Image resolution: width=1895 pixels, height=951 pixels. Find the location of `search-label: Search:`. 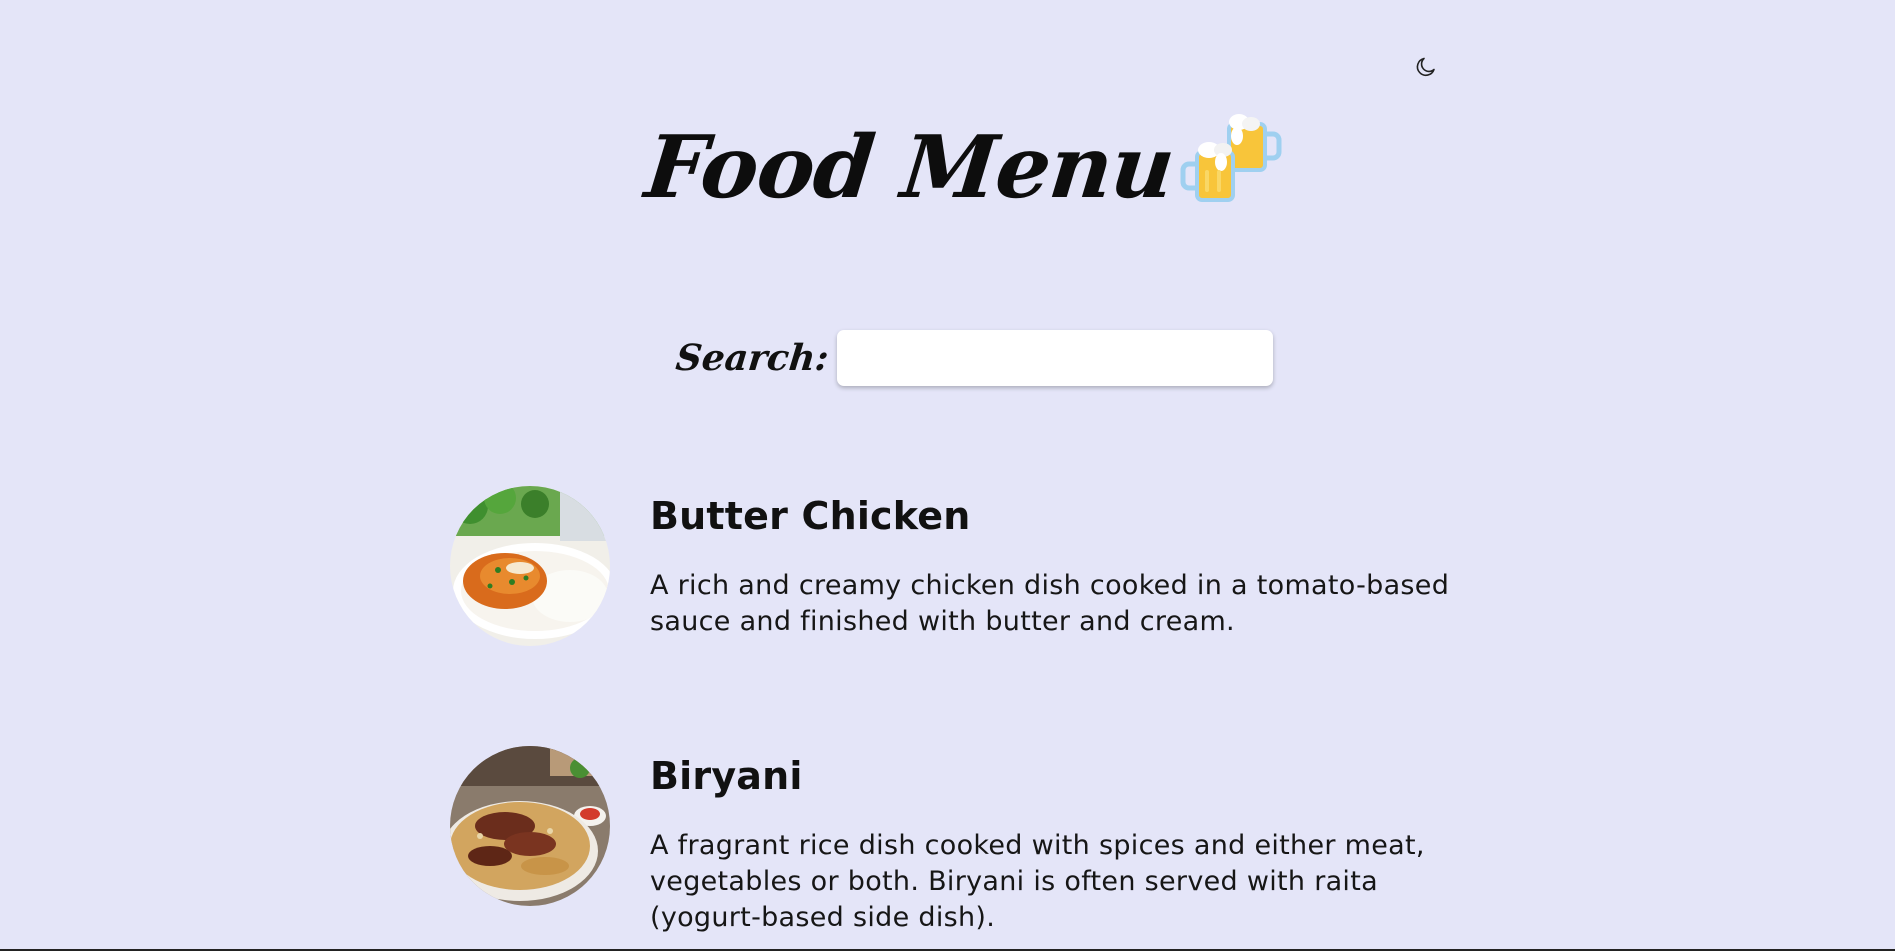

search-label: Search: is located at coordinates (752, 358).